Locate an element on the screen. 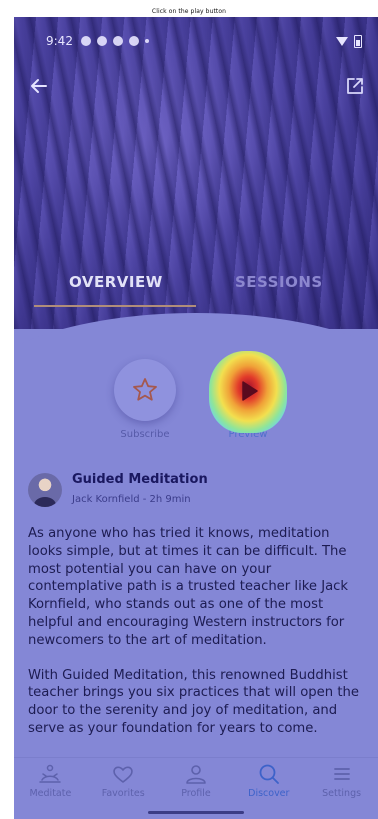 Image resolution: width=378 pixels, height=819 pixels. play-button is located at coordinates (248, 392).